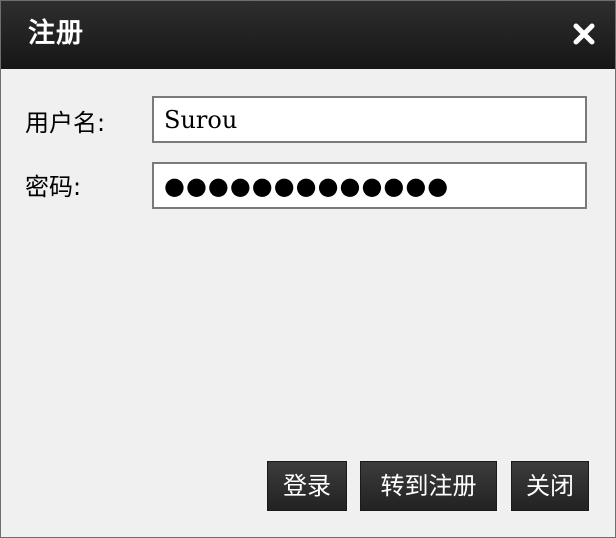  What do you see at coordinates (307, 486) in the screenshot?
I see `login-button: 登录` at bounding box center [307, 486].